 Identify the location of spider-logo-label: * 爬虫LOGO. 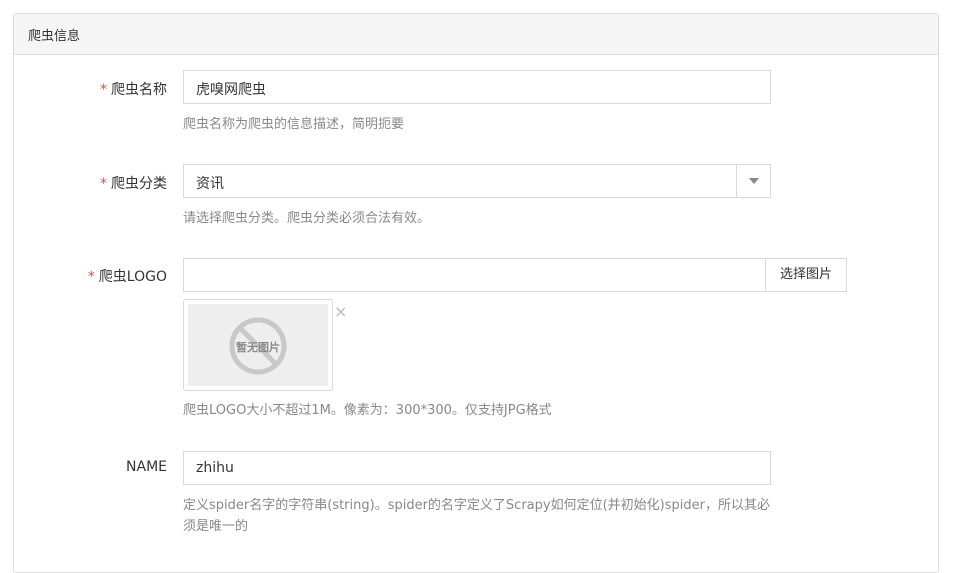
(127, 277).